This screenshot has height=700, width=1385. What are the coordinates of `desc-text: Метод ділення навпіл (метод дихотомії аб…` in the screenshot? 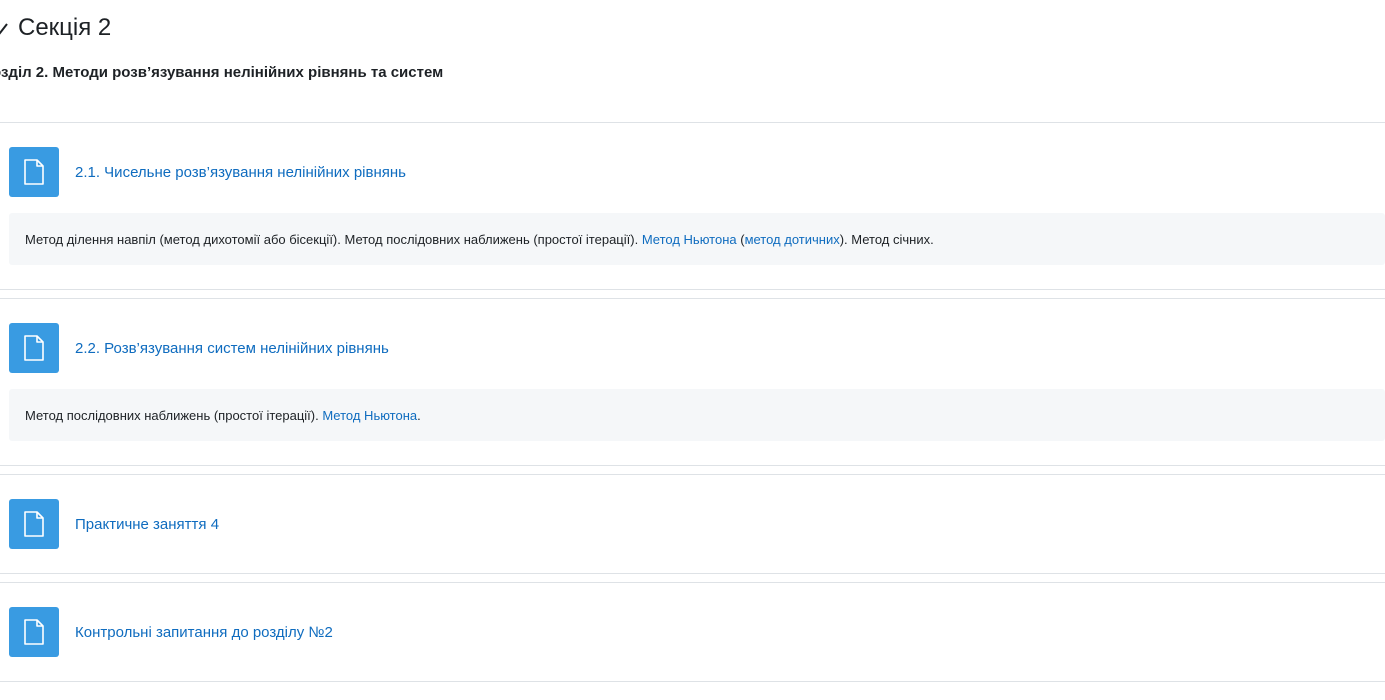 It's located at (333, 239).